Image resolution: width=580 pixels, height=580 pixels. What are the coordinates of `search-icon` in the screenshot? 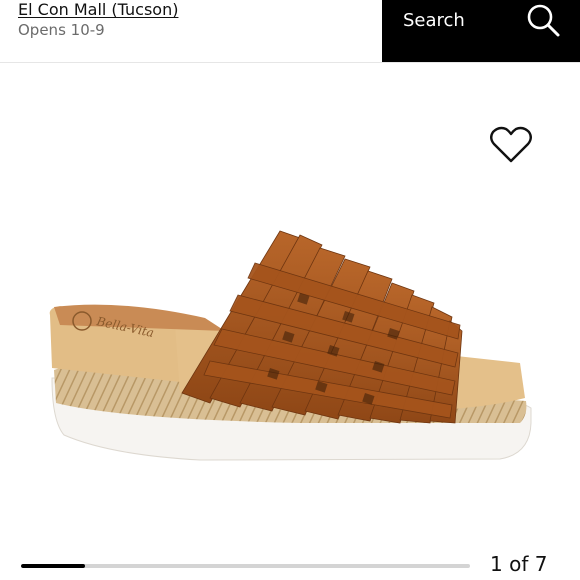 It's located at (543, 20).